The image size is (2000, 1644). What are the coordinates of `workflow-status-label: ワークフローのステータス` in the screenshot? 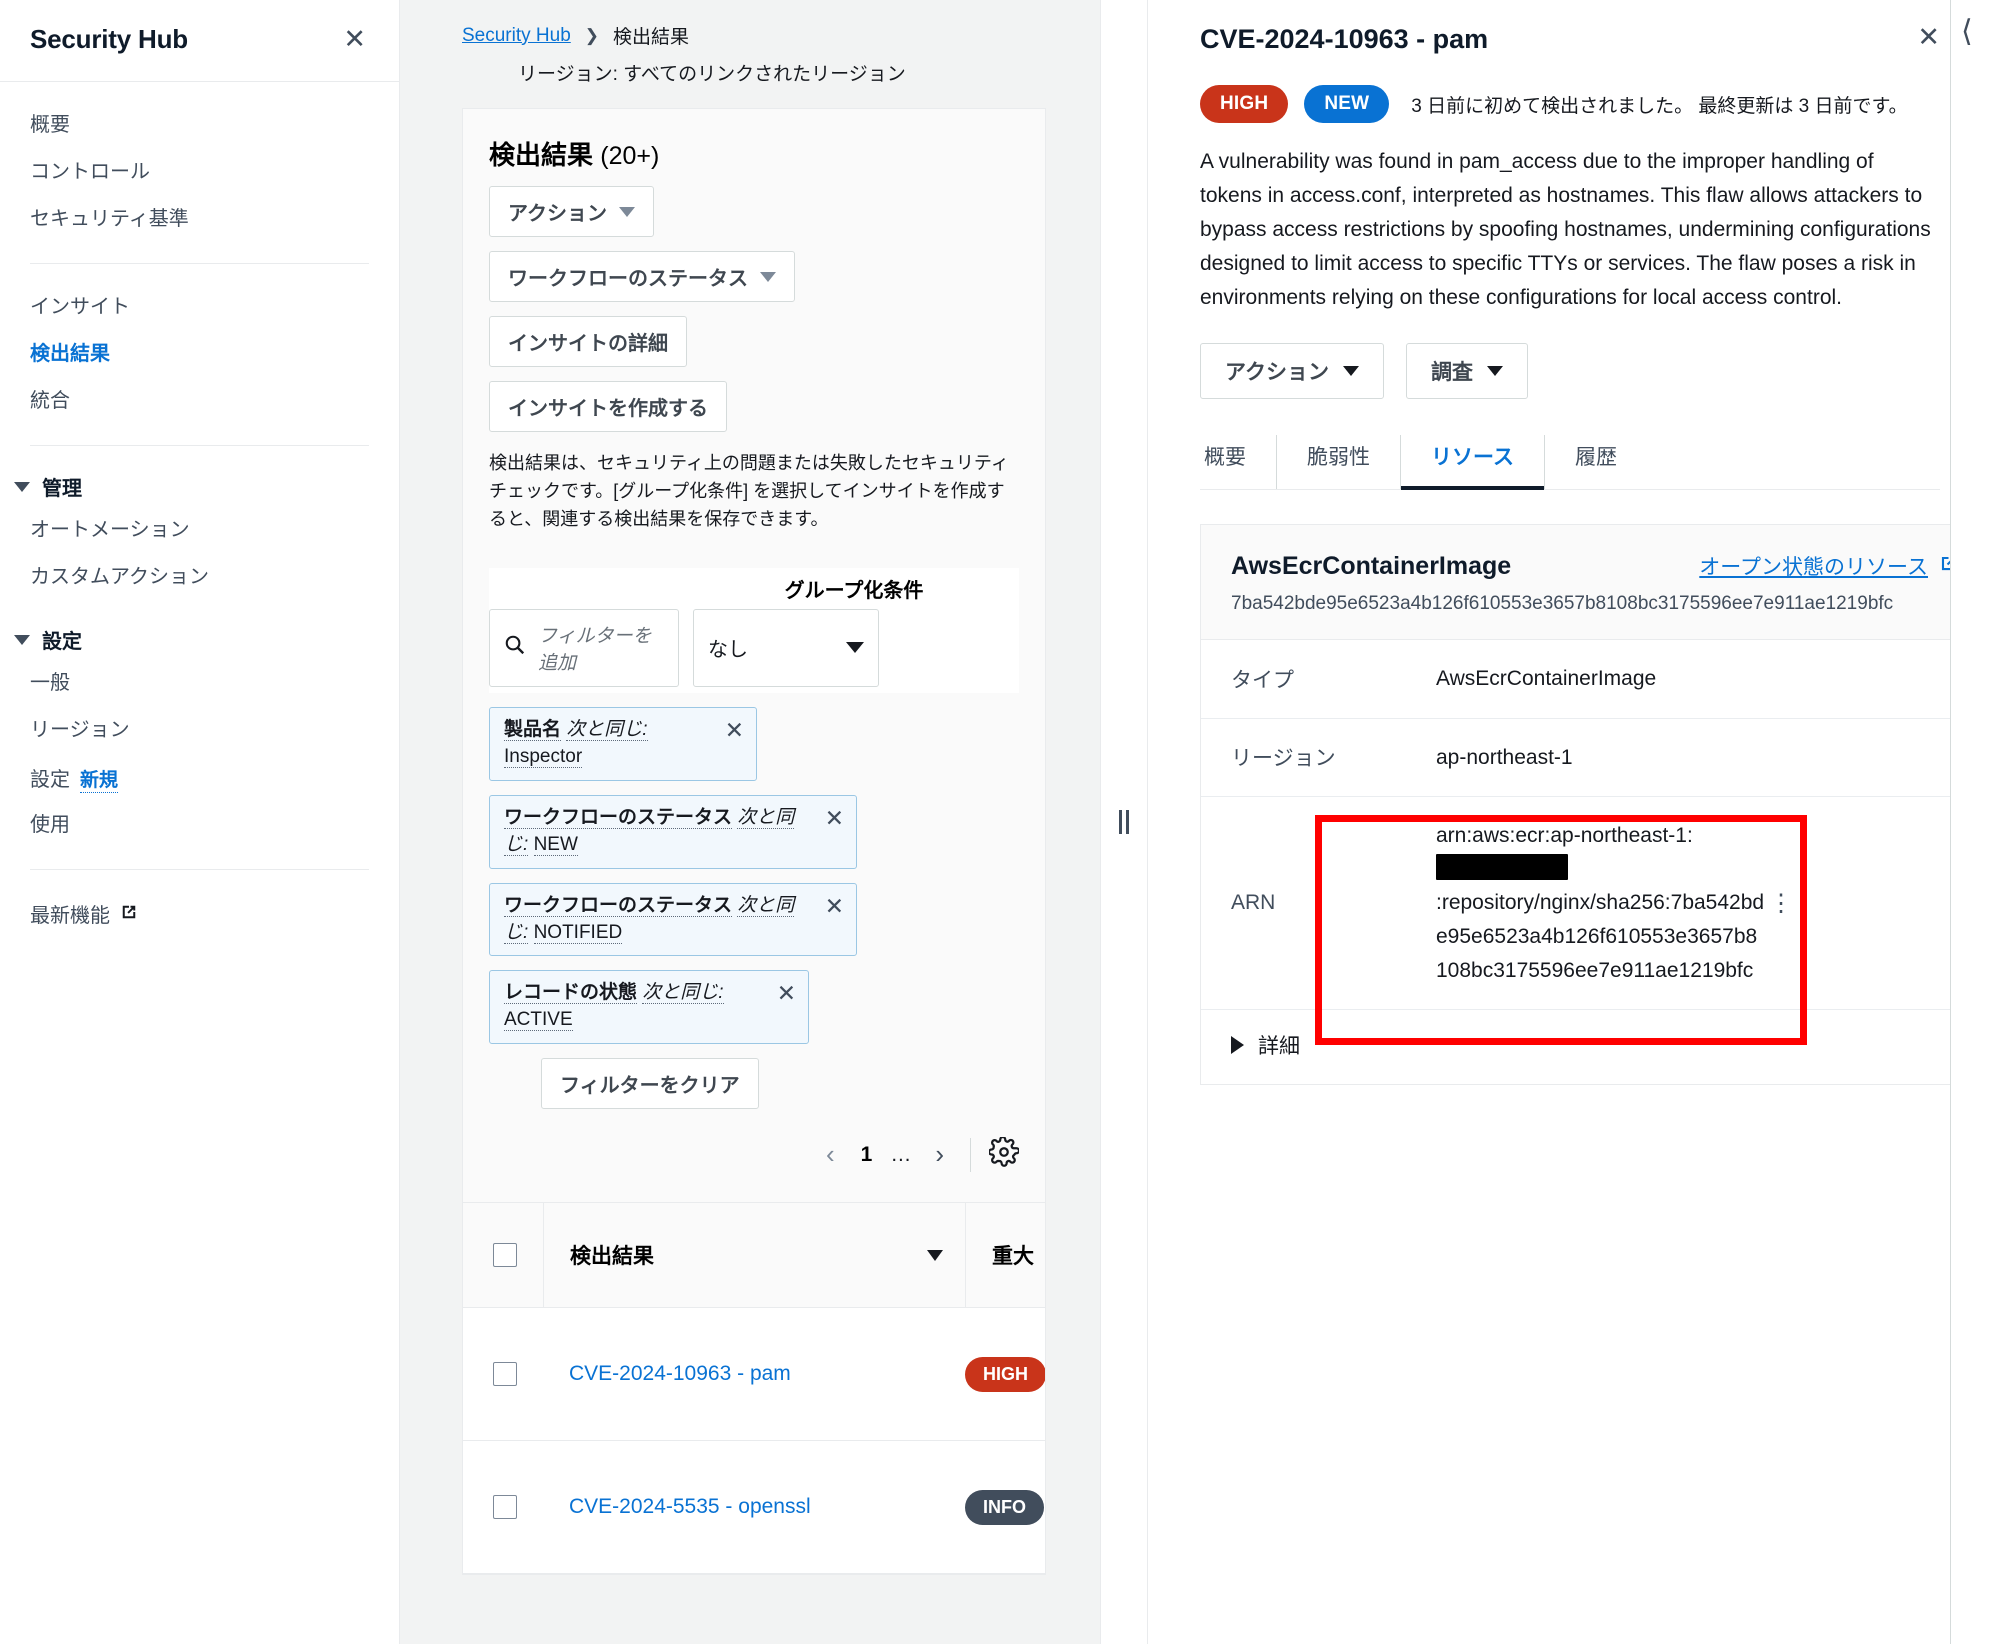 It's located at (628, 279).